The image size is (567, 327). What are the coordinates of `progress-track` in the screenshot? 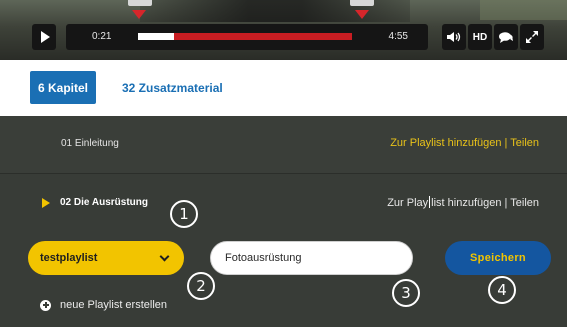 It's located at (245, 36).